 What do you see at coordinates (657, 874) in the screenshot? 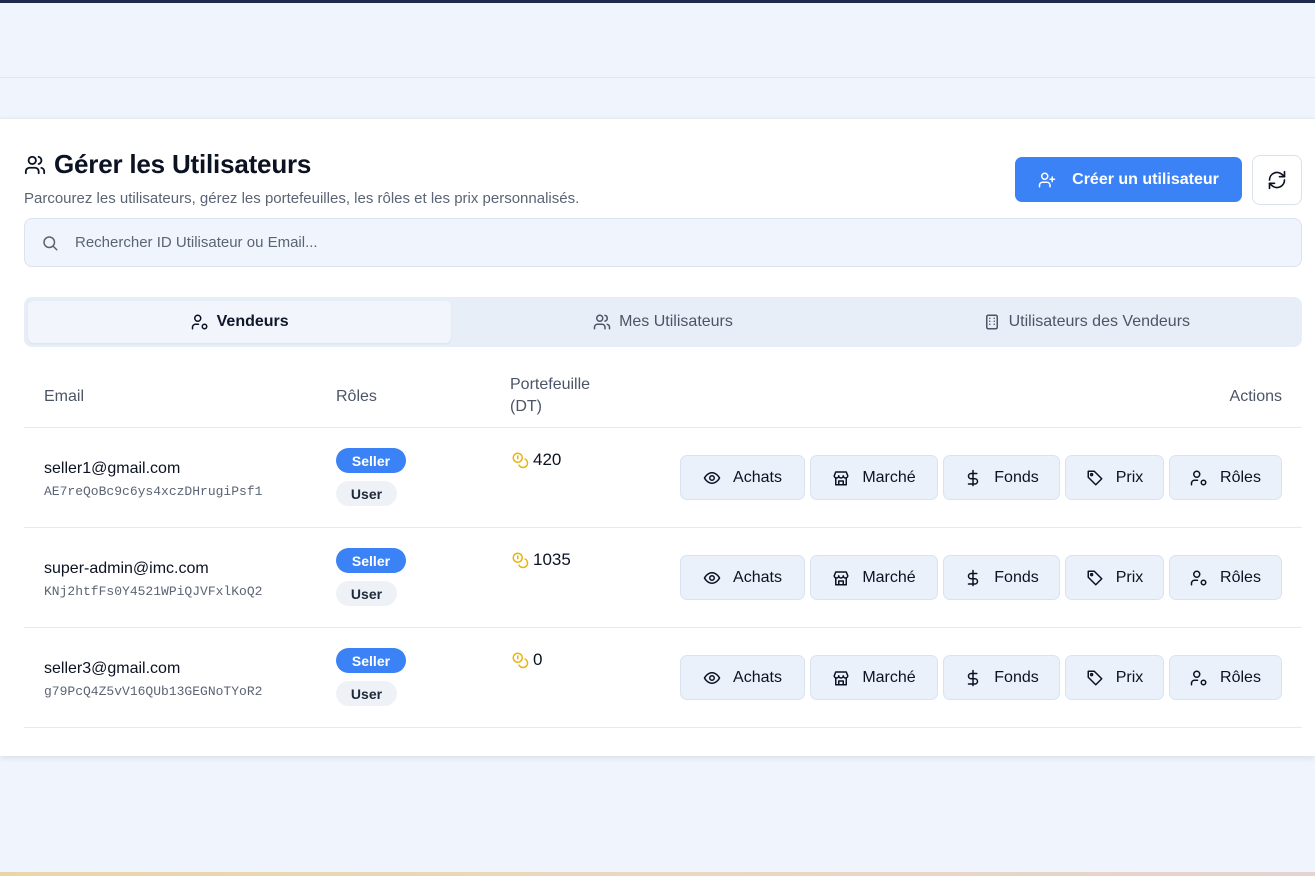
I see `window-bottom-border` at bounding box center [657, 874].